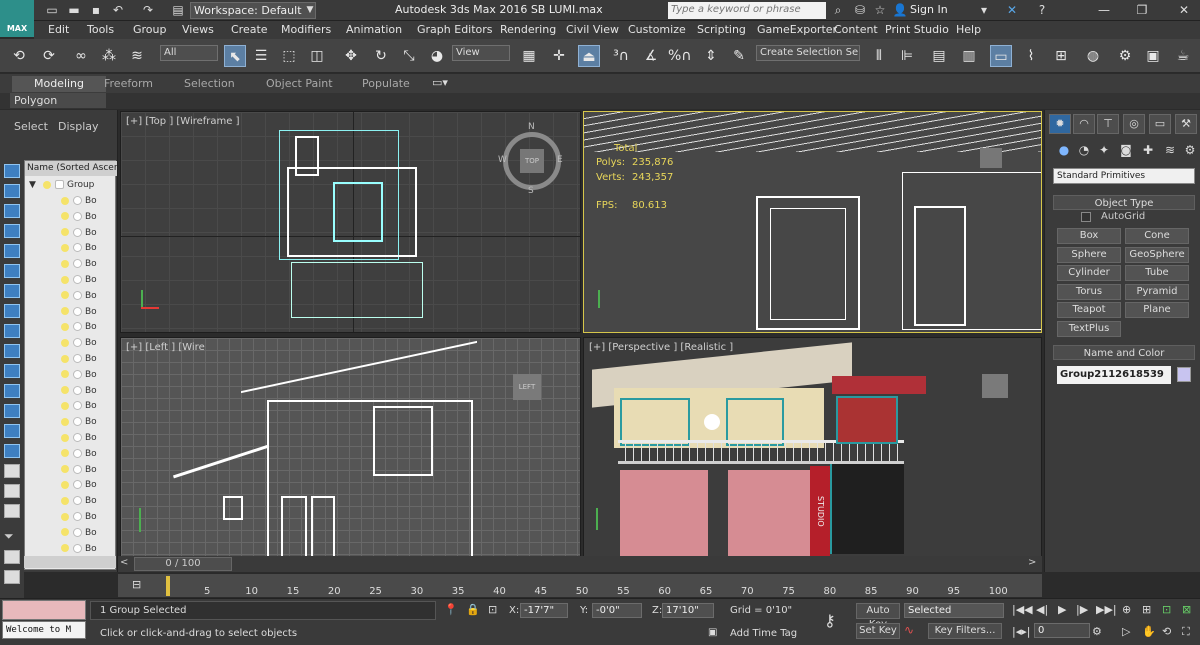  What do you see at coordinates (711, 56) in the screenshot?
I see `spinner-snap-icon: ⇕` at bounding box center [711, 56].